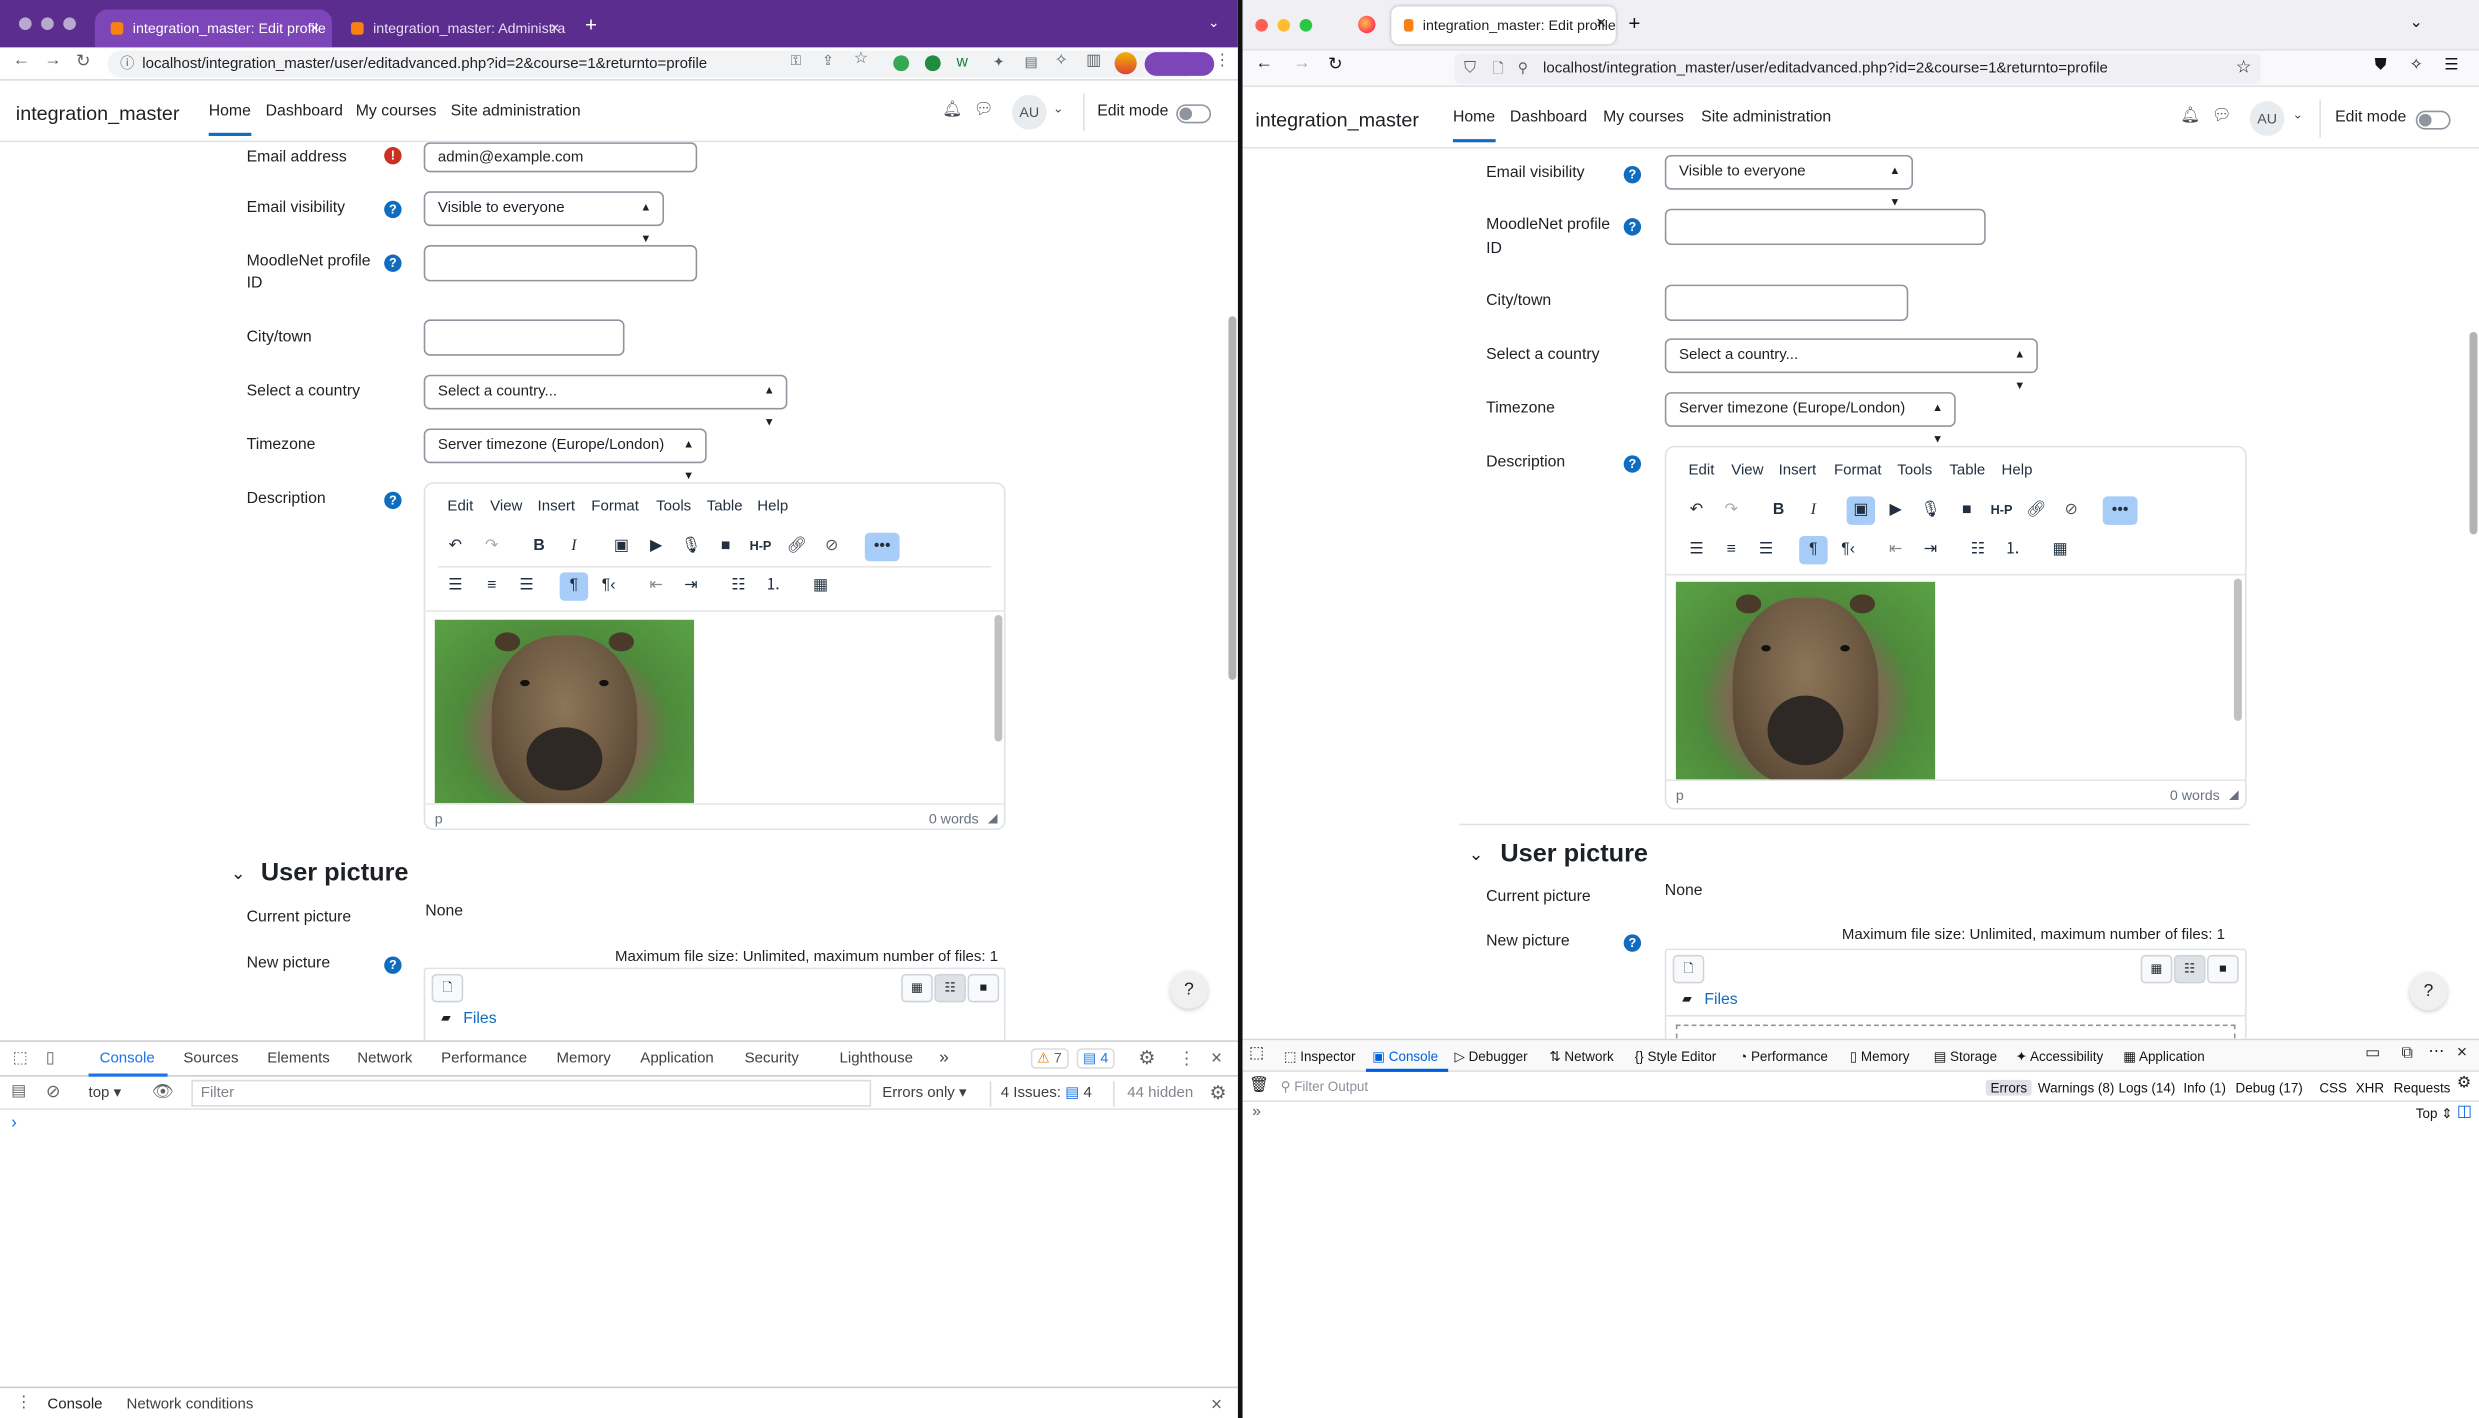 The image size is (2479, 1418). Describe the element at coordinates (2464, 1112) in the screenshot. I see `editor-mode-icon: ◫` at that location.